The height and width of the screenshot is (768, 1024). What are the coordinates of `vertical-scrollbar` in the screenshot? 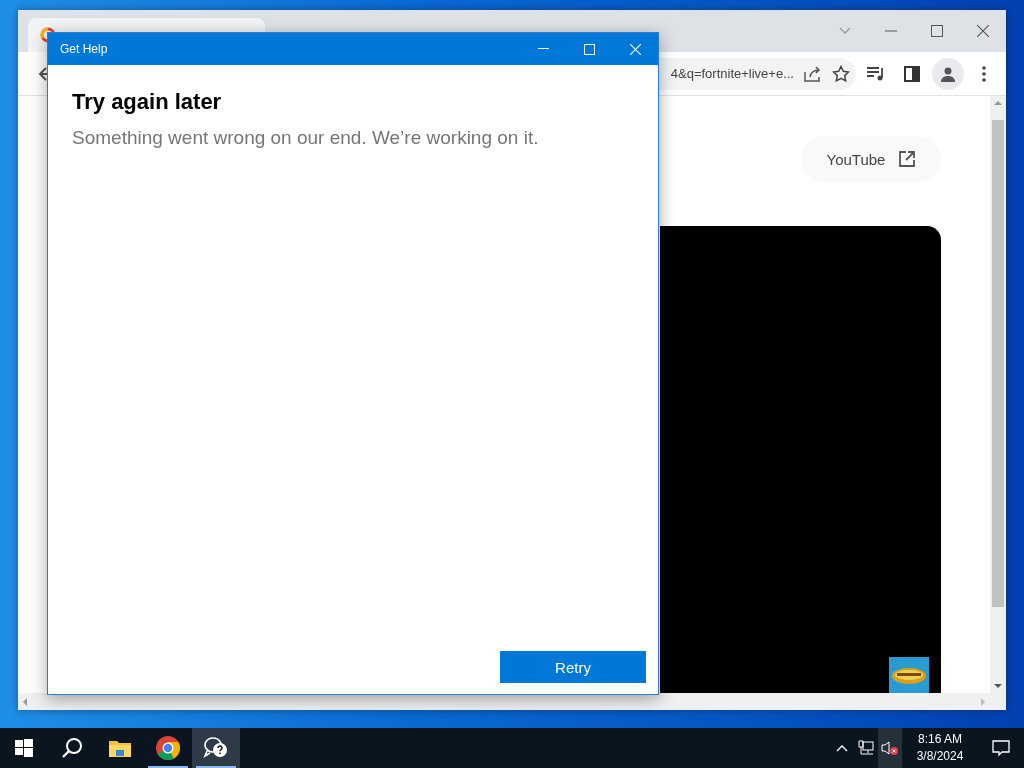 It's located at (998, 394).